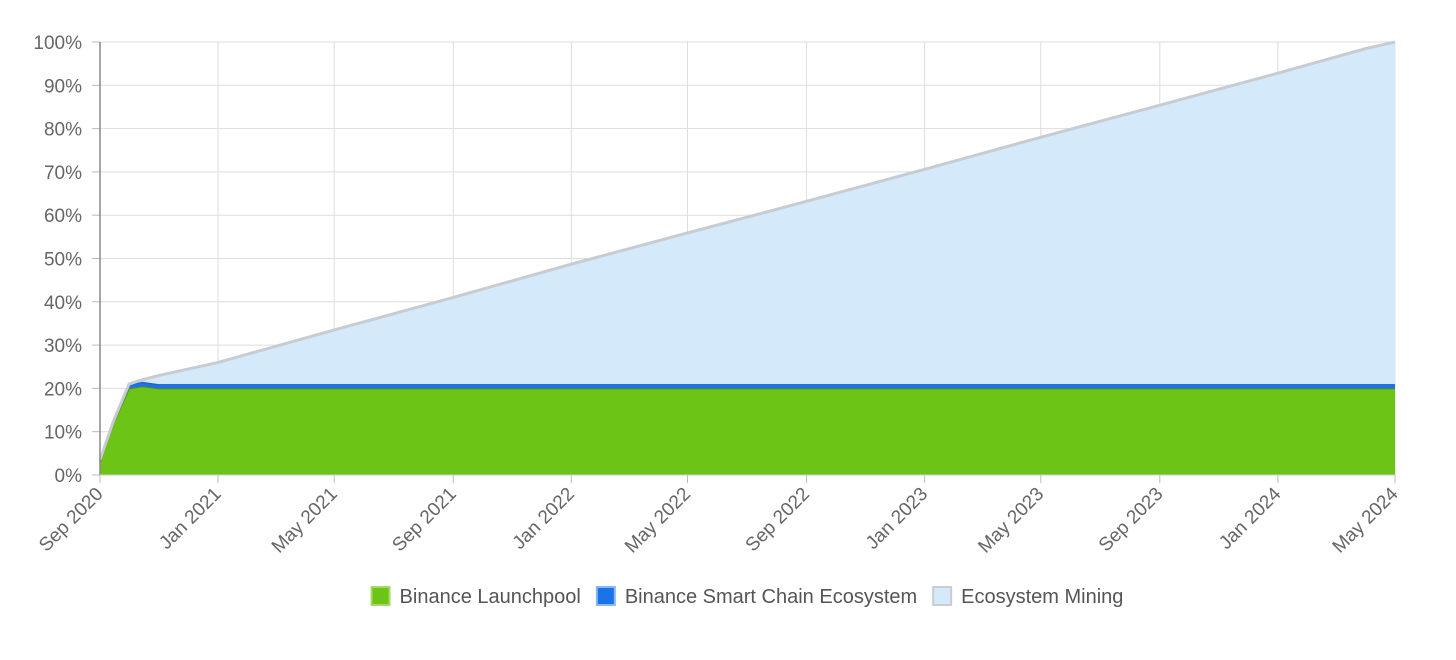  Describe the element at coordinates (63, 130) in the screenshot. I see `y-tick-label: 80%` at that location.